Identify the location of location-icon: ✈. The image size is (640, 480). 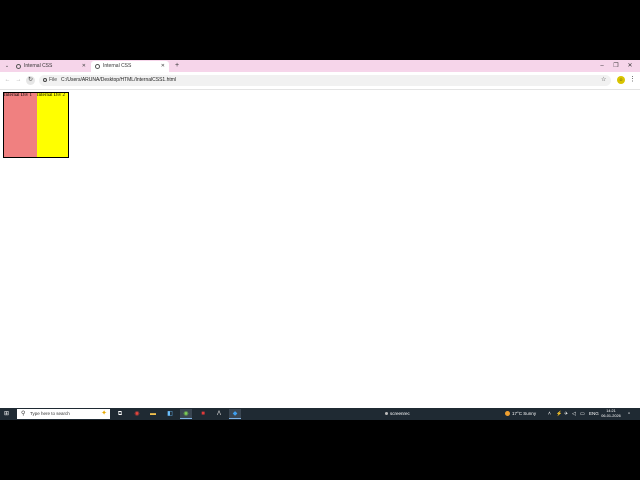
(566, 414).